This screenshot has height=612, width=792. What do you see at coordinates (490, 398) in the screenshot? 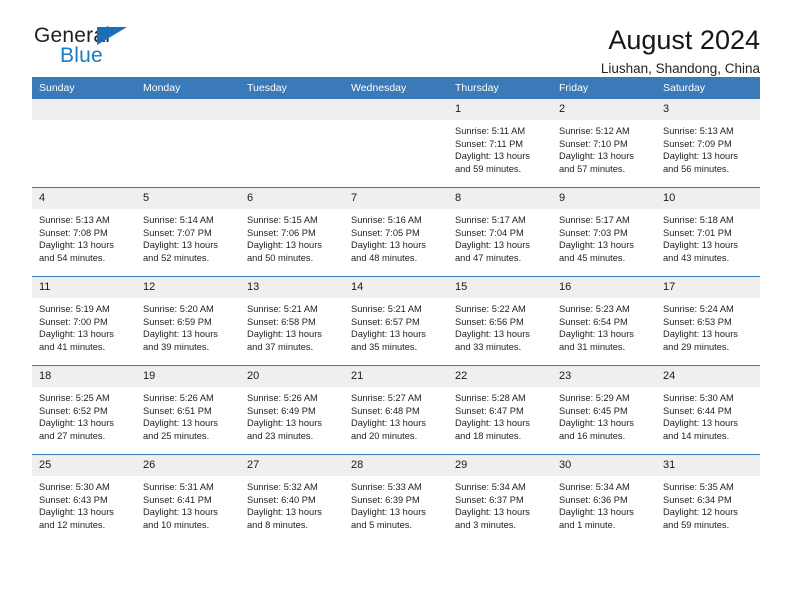
I see `sunrise-text: Sunrise: 5:28 AM` at bounding box center [490, 398].